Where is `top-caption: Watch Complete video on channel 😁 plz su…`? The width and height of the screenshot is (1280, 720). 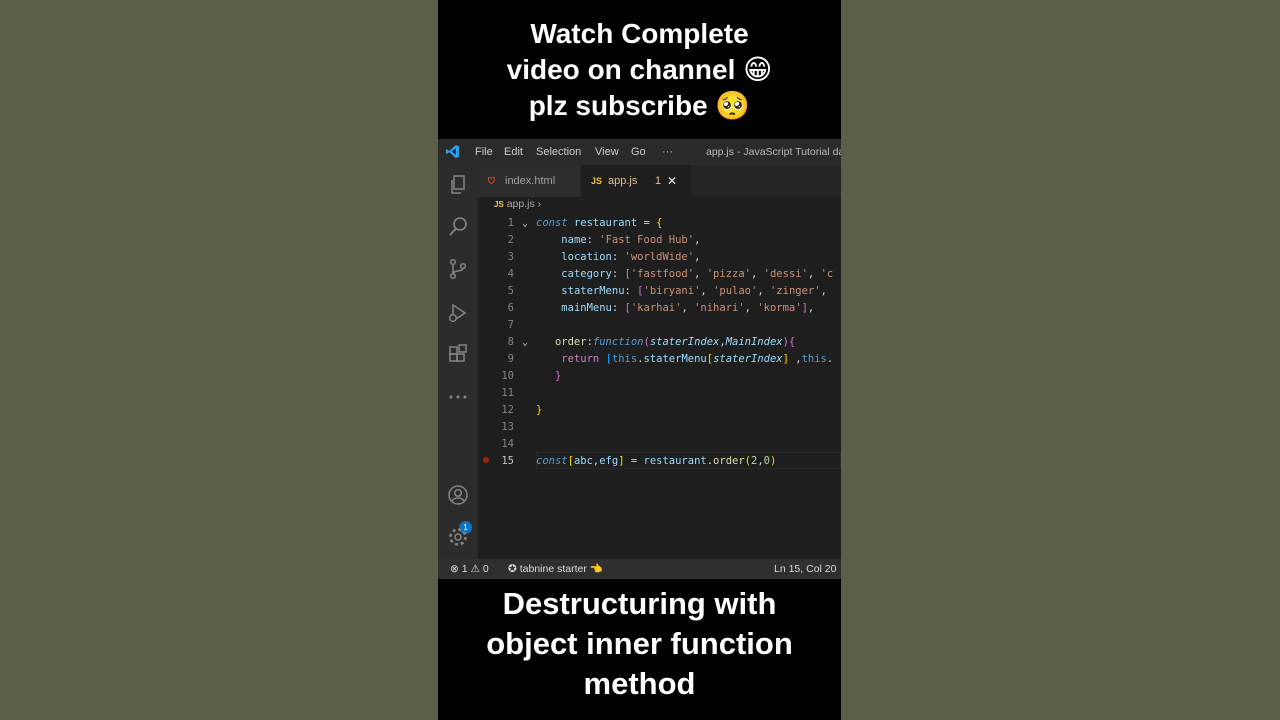
top-caption: Watch Complete video on channel 😁 plz su… is located at coordinates (639, 70).